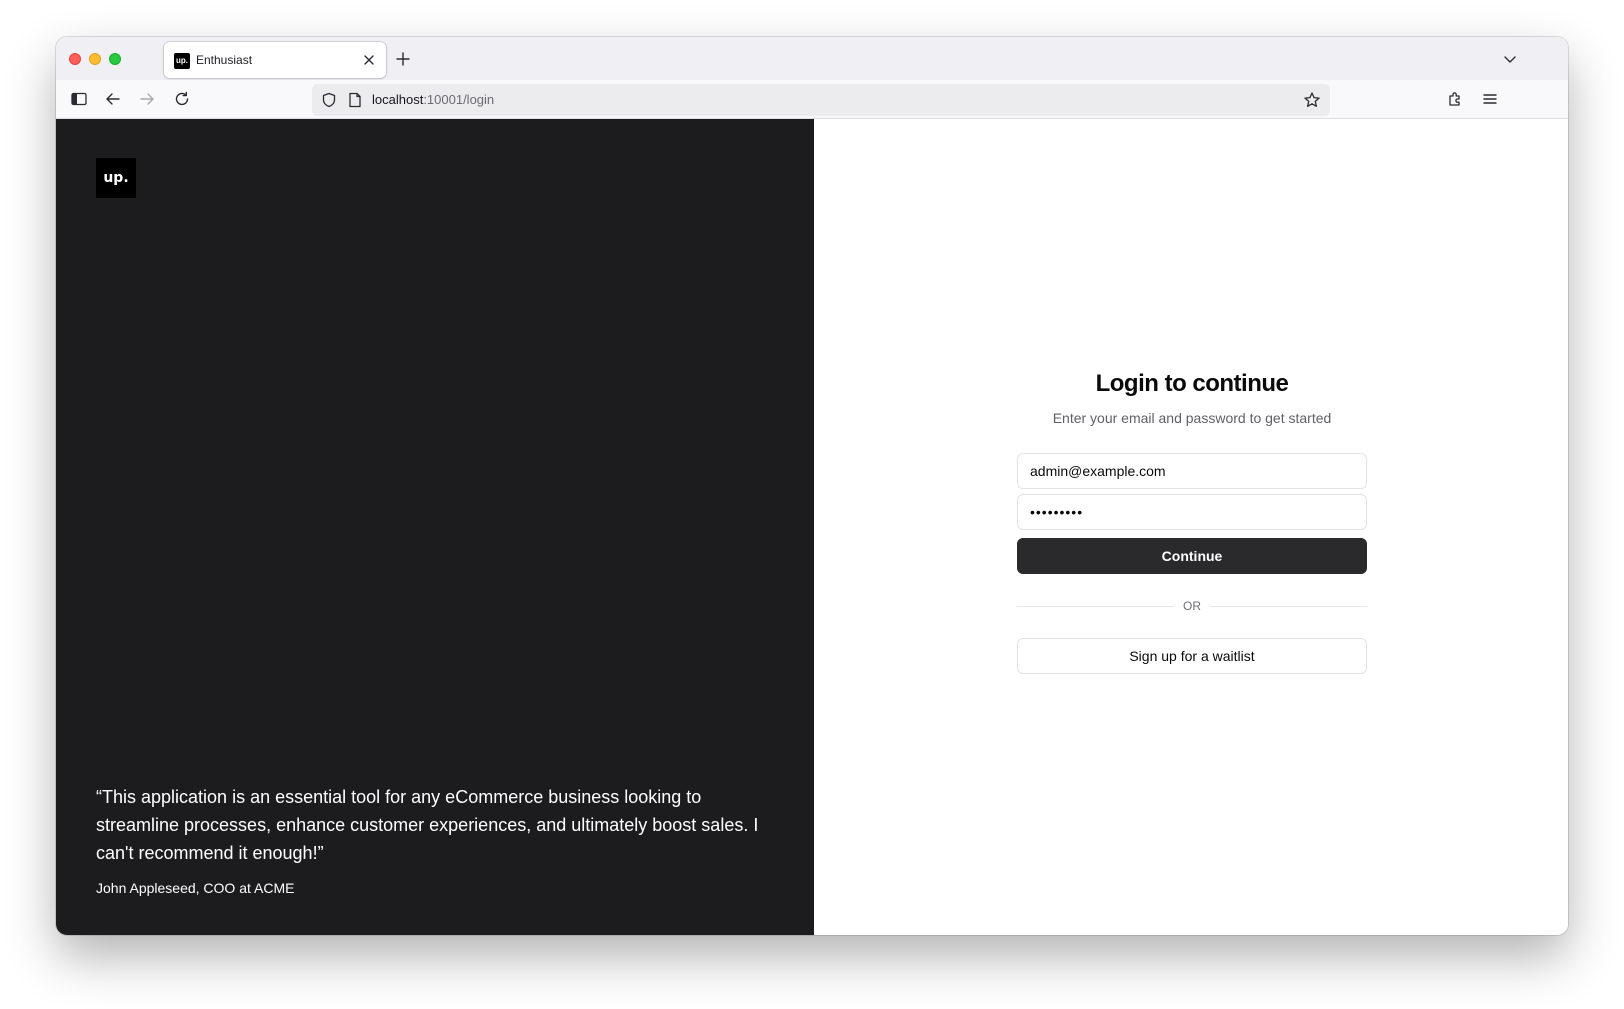  I want to click on url-text: localhost:10001/login, so click(433, 100).